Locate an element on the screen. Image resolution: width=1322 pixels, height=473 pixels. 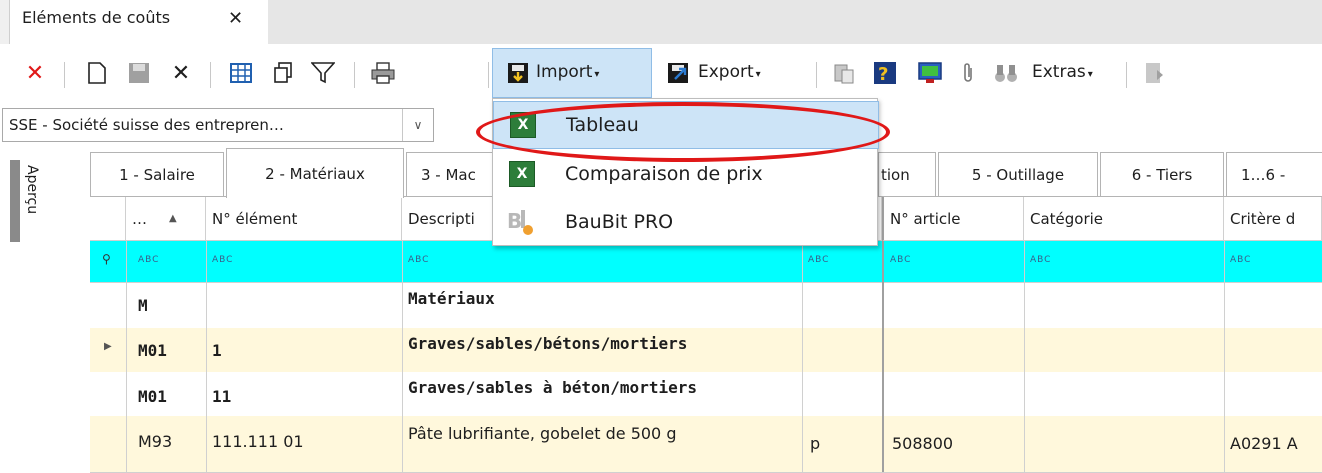
tab-all: 1…6 - is located at coordinates (1274, 174).